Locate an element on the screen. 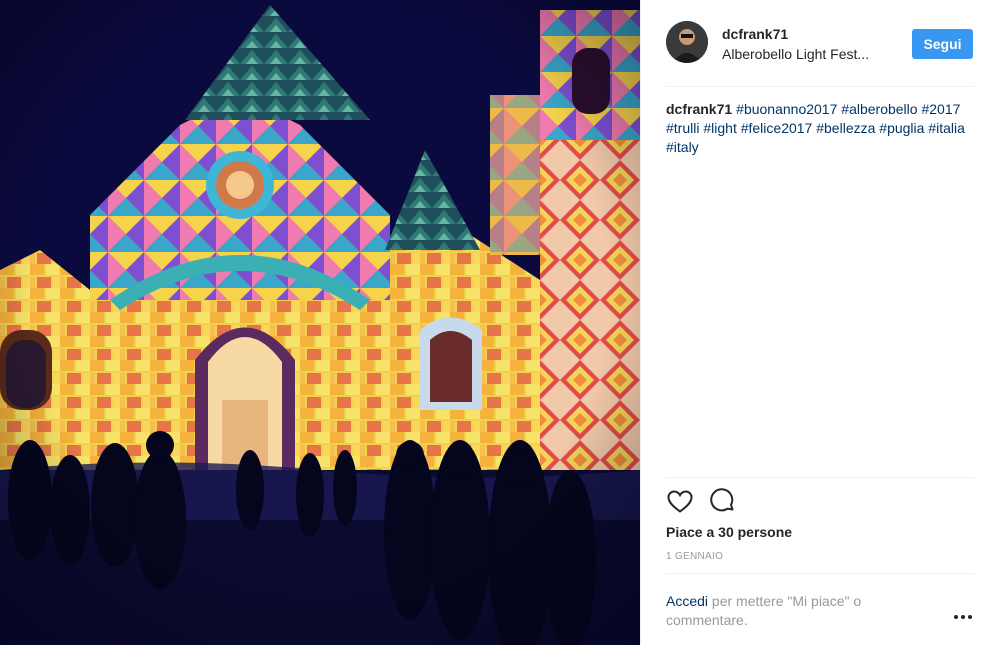 The width and height of the screenshot is (1000, 645). hashtag: #light is located at coordinates (719, 128).